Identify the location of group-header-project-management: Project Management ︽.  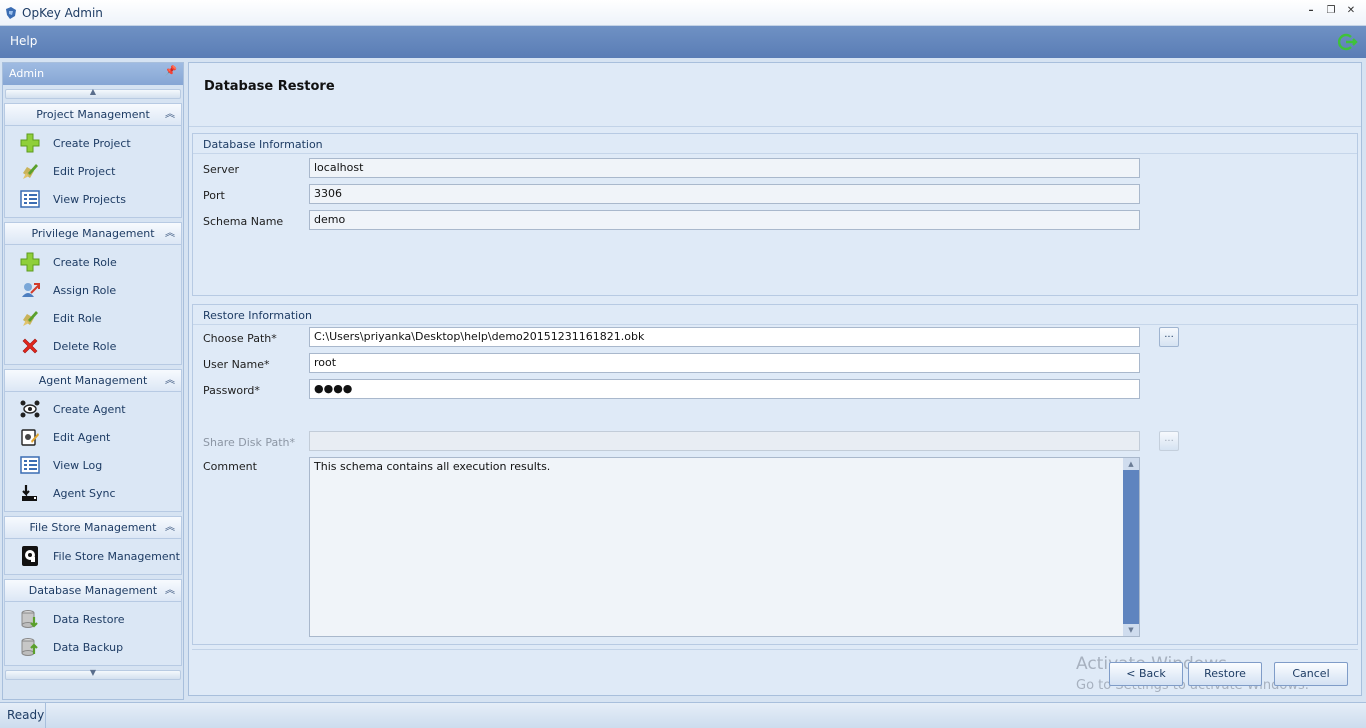
(93, 115).